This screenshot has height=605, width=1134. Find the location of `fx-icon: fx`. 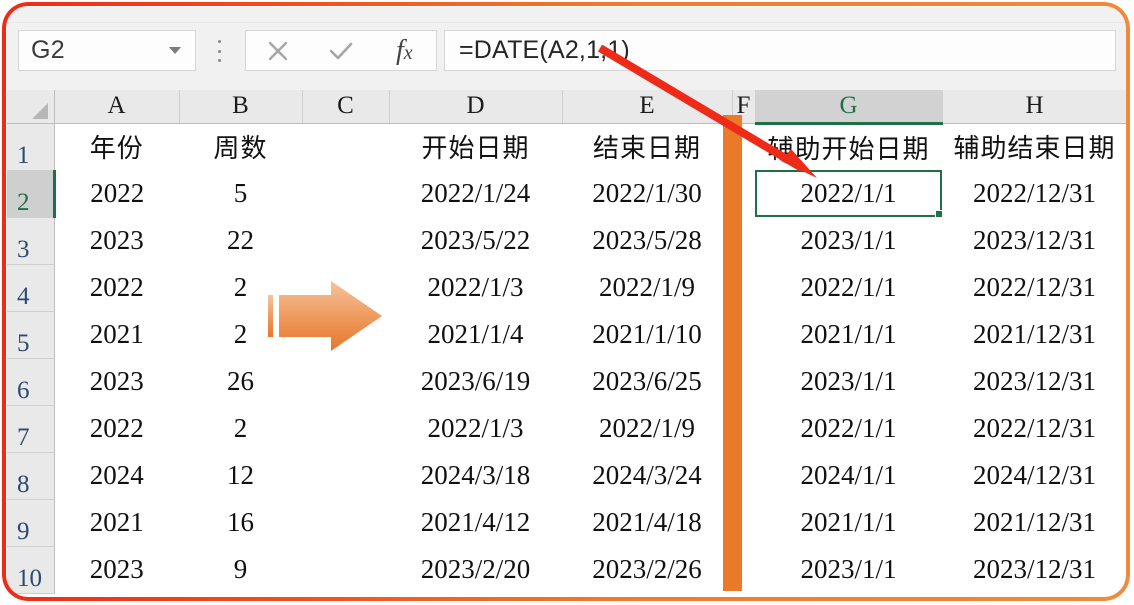

fx-icon: fx is located at coordinates (404, 50).